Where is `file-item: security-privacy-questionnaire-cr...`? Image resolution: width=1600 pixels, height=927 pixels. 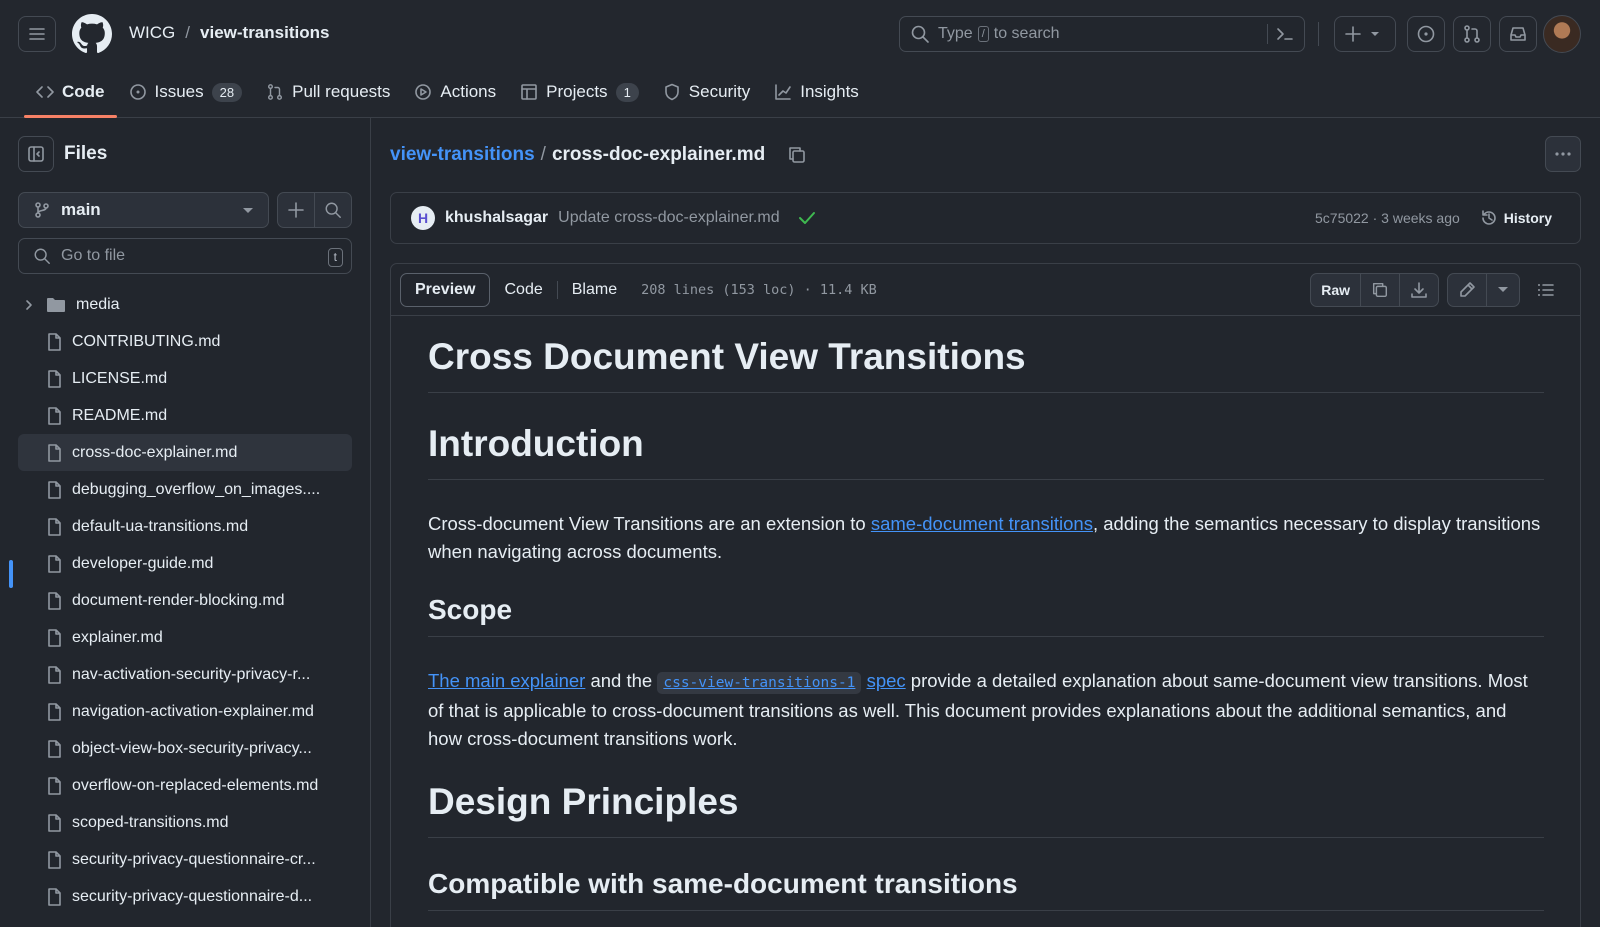 file-item: security-privacy-questionnaire-cr... is located at coordinates (185, 859).